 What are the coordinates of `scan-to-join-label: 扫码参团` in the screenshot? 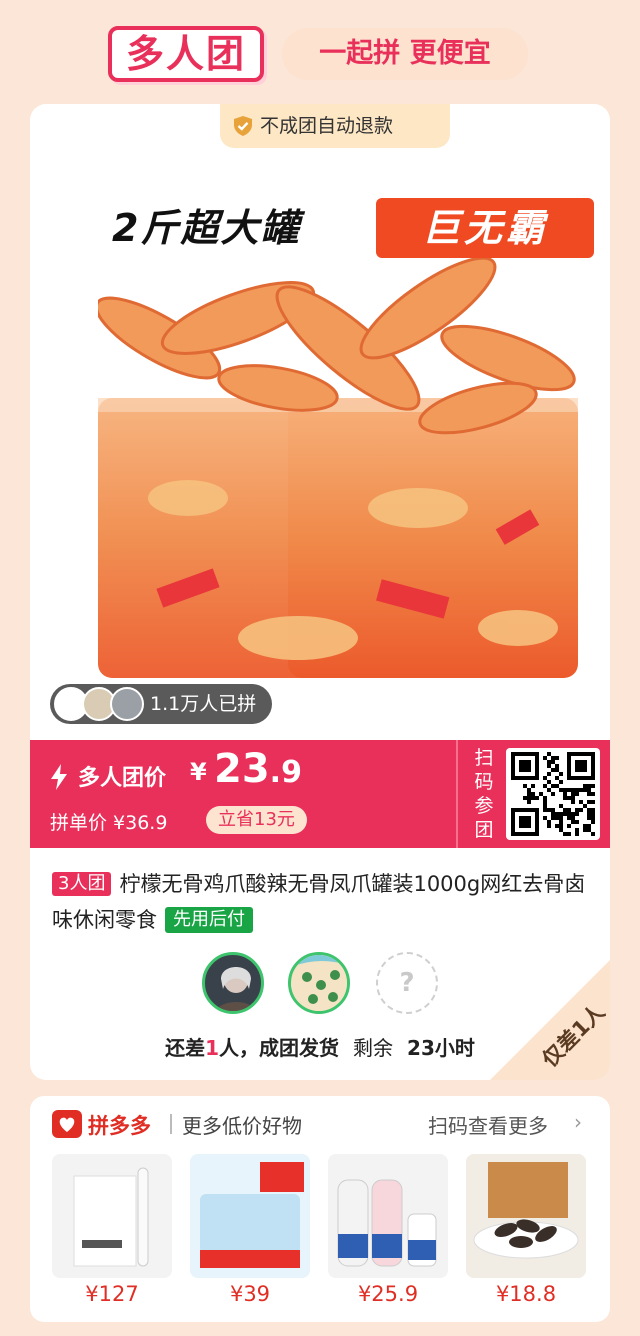 It's located at (484, 794).